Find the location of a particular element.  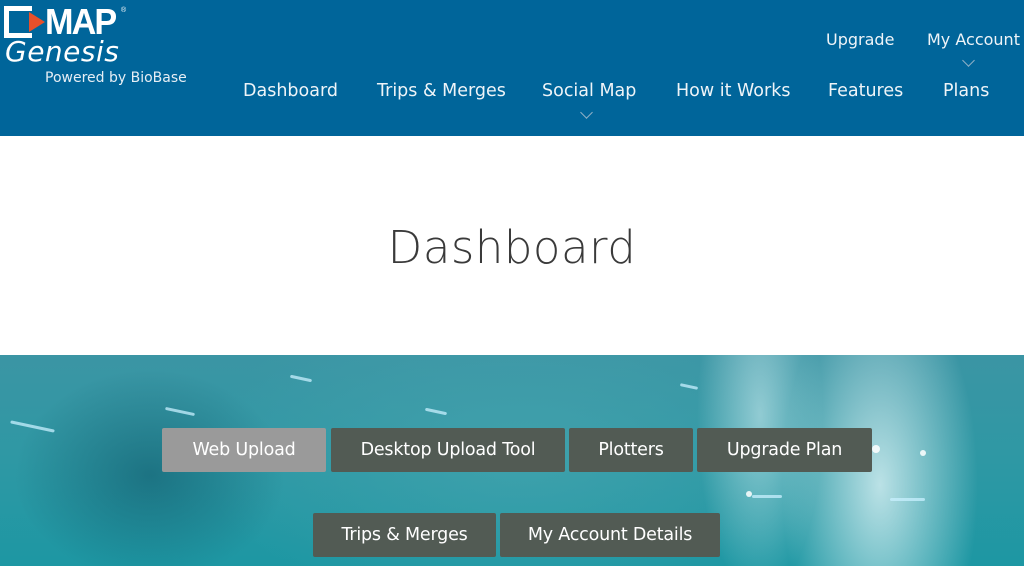

nav-how-it-works: How it Works is located at coordinates (733, 91).